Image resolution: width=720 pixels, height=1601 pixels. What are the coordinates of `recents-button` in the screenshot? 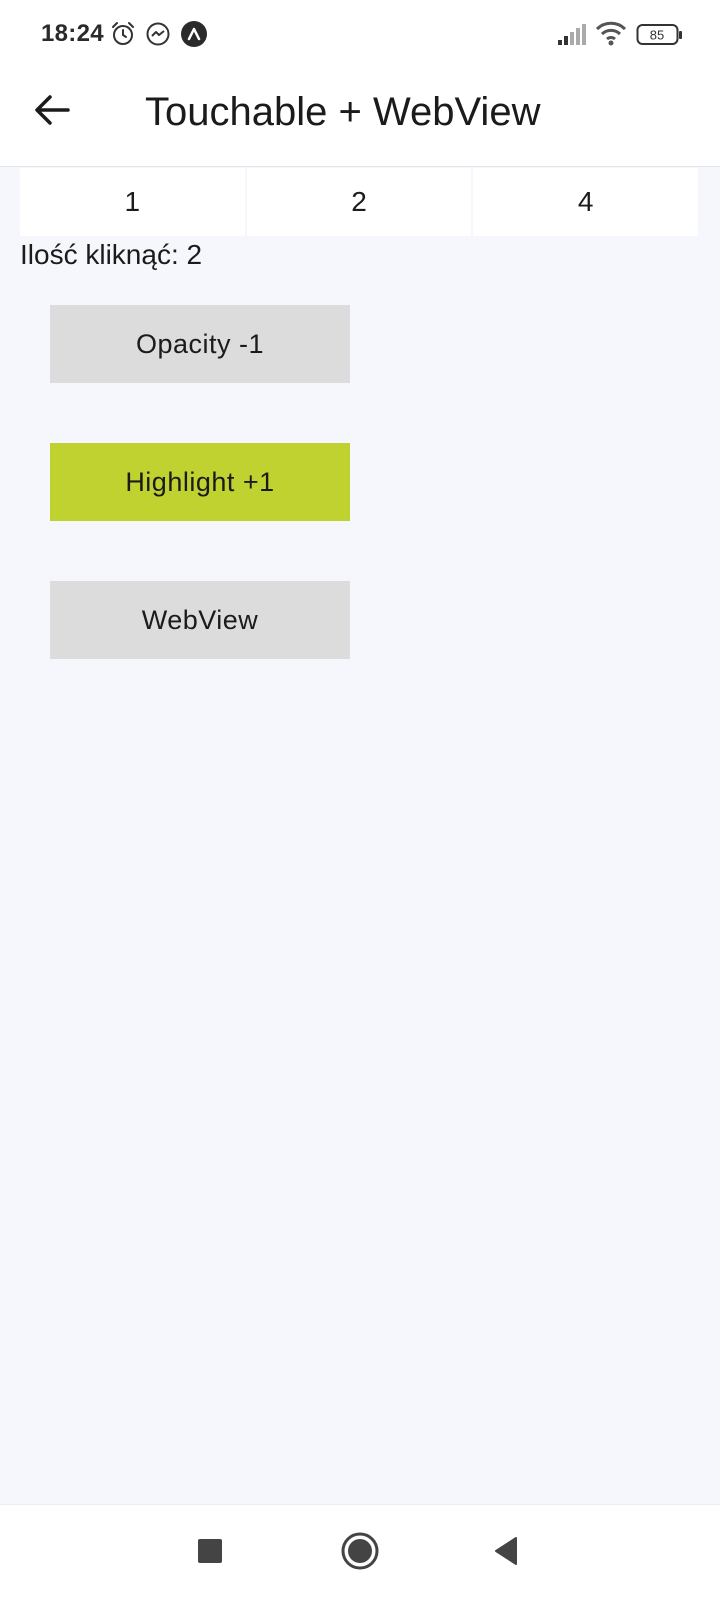 It's located at (210, 1553).